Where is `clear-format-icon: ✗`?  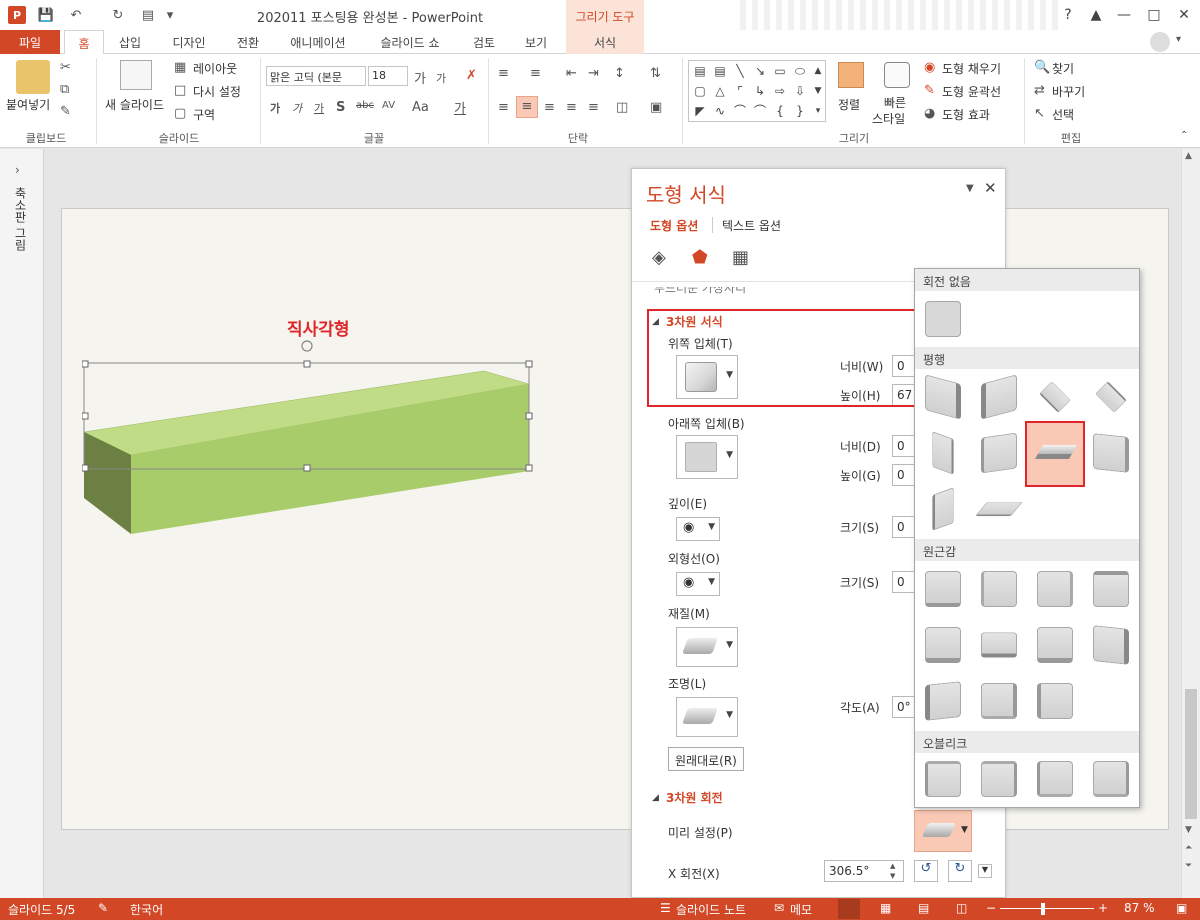
clear-format-icon: ✗ is located at coordinates (471, 75).